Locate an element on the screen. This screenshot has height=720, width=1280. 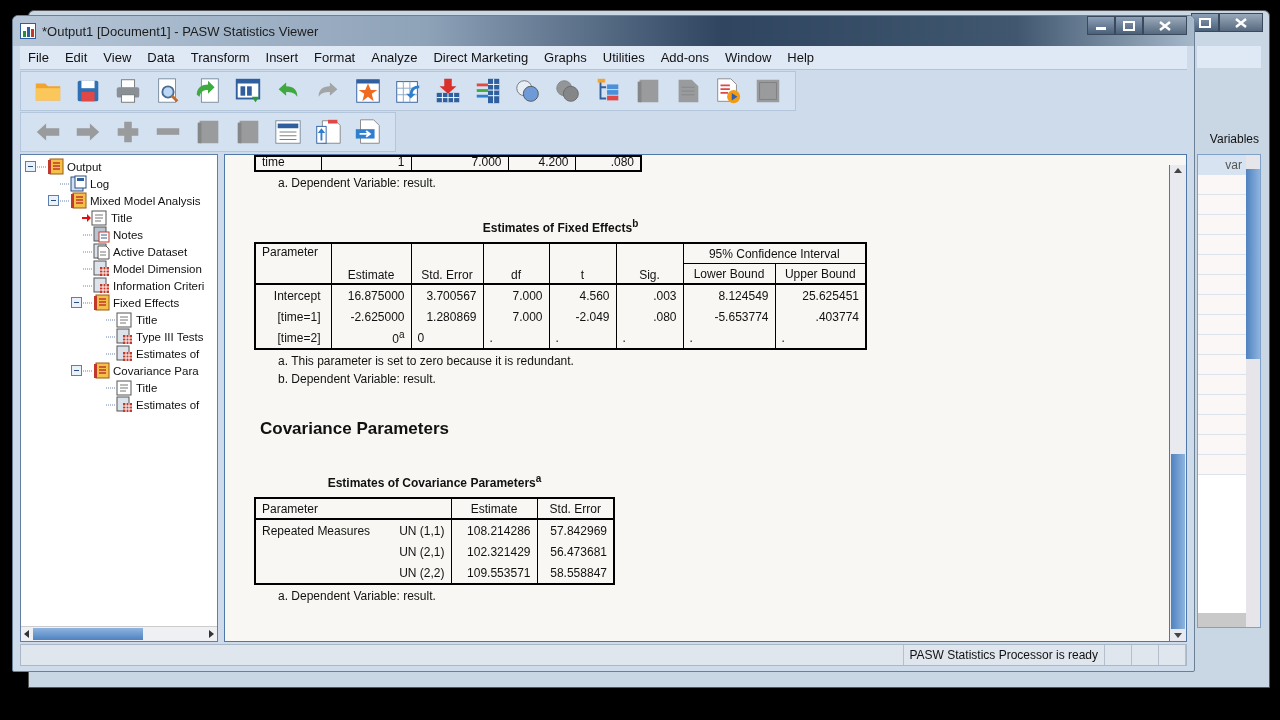
table-cell: 16.875000 is located at coordinates (371, 295).